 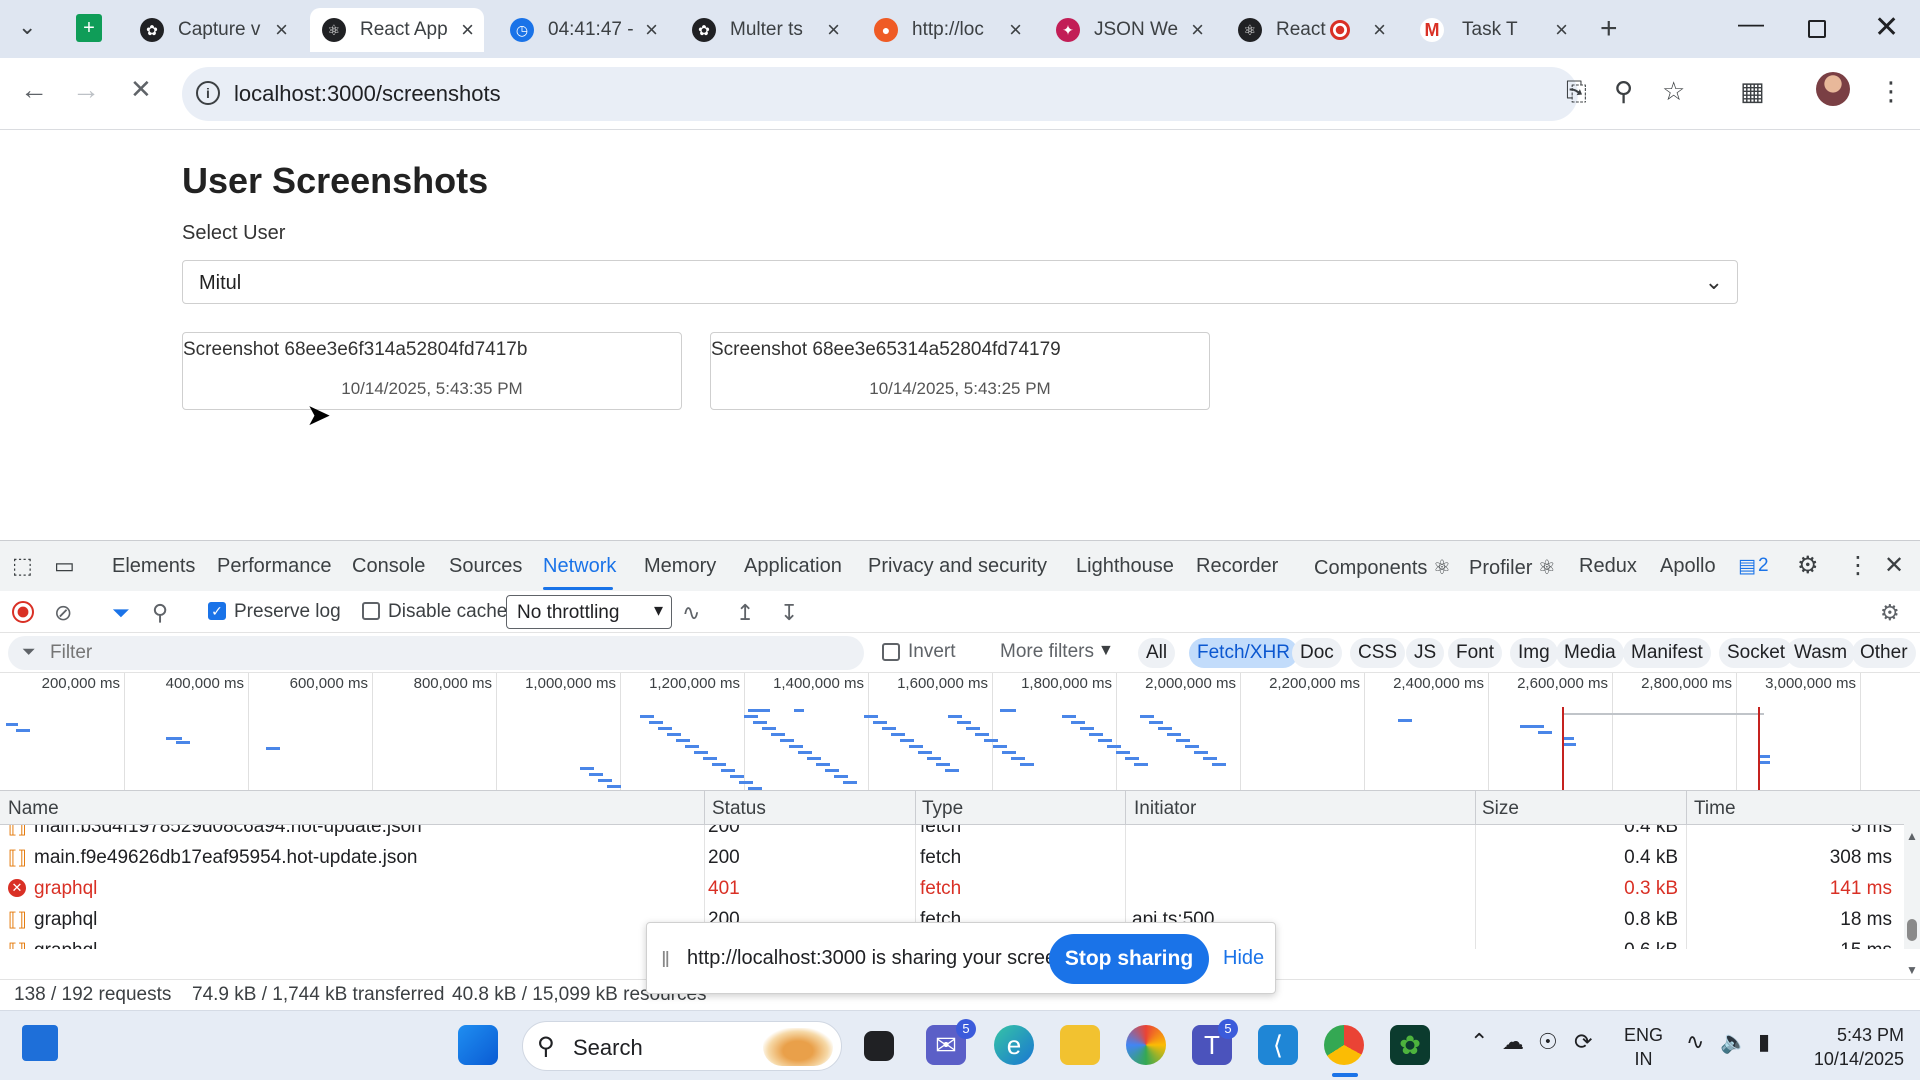 I want to click on invert-label: Invert, so click(x=932, y=652).